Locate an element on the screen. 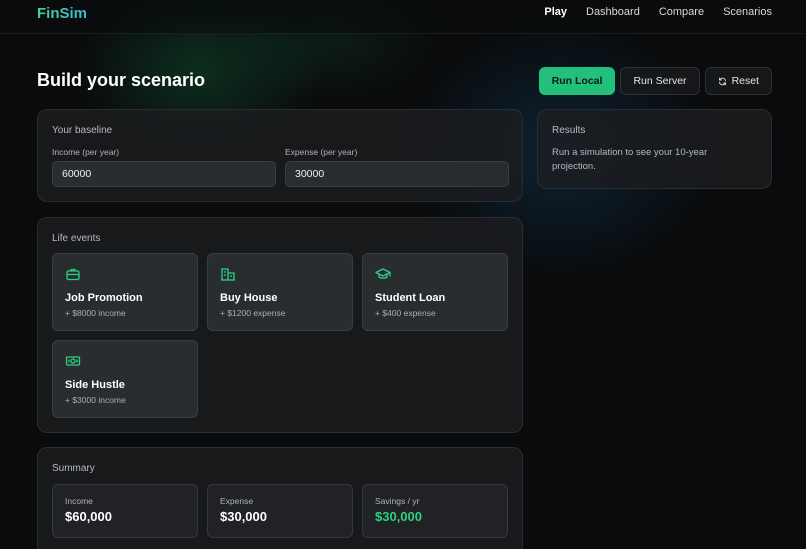 The width and height of the screenshot is (806, 549). briefcase-icon is located at coordinates (73, 274).